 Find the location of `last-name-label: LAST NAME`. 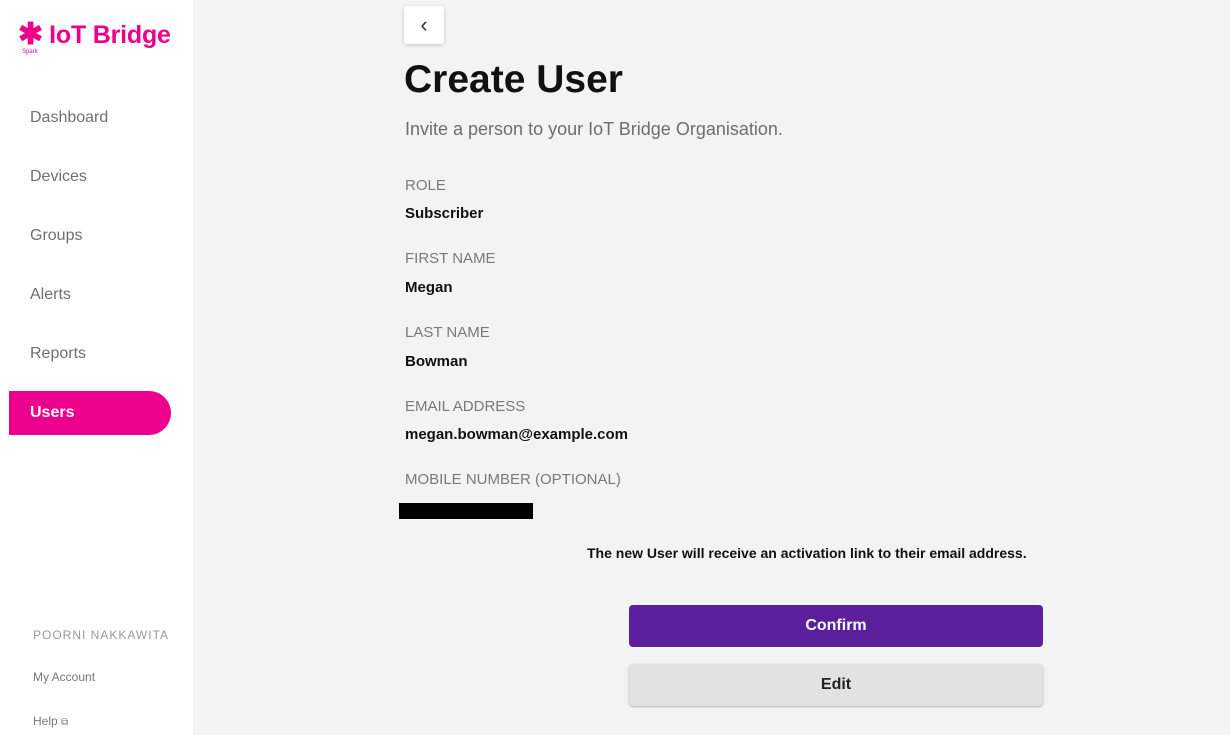

last-name-label: LAST NAME is located at coordinates (447, 332).